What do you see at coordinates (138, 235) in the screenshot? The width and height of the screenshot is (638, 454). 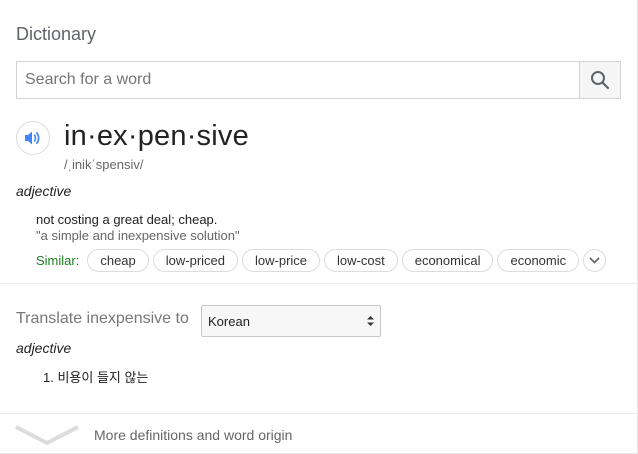 I see `example-sentence: "a simple and inexpensive solution"` at bounding box center [138, 235].